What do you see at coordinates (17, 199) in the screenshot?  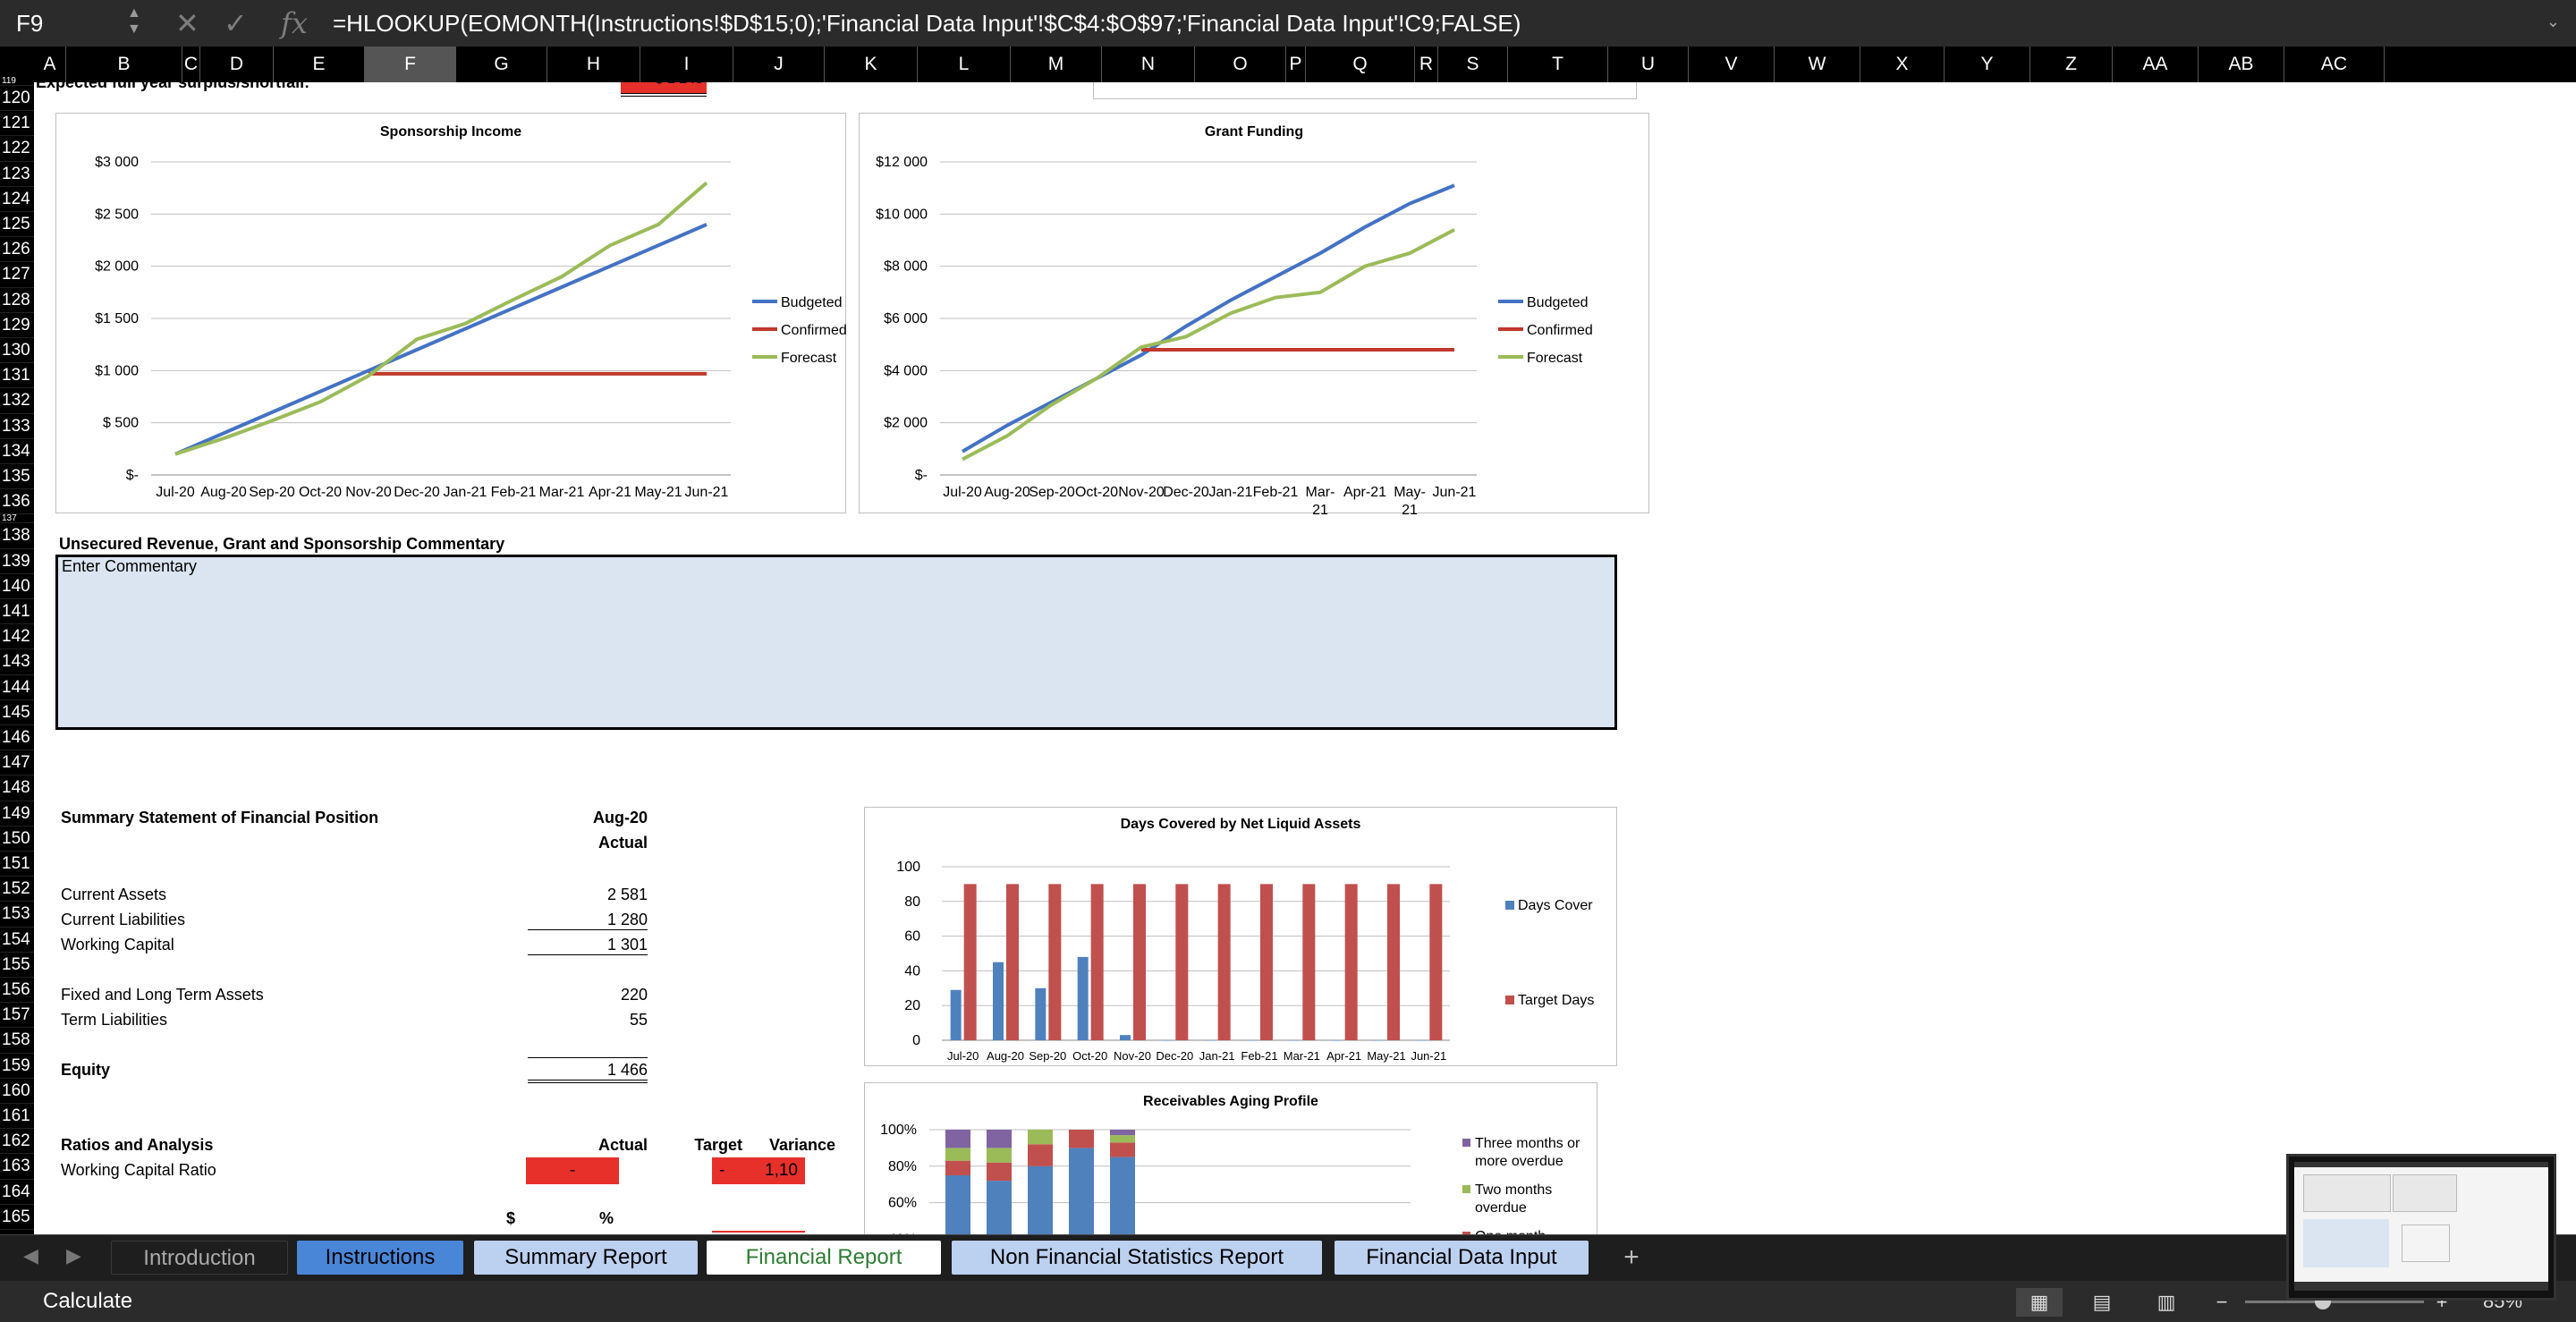 I see `row-header-124: 124` at bounding box center [17, 199].